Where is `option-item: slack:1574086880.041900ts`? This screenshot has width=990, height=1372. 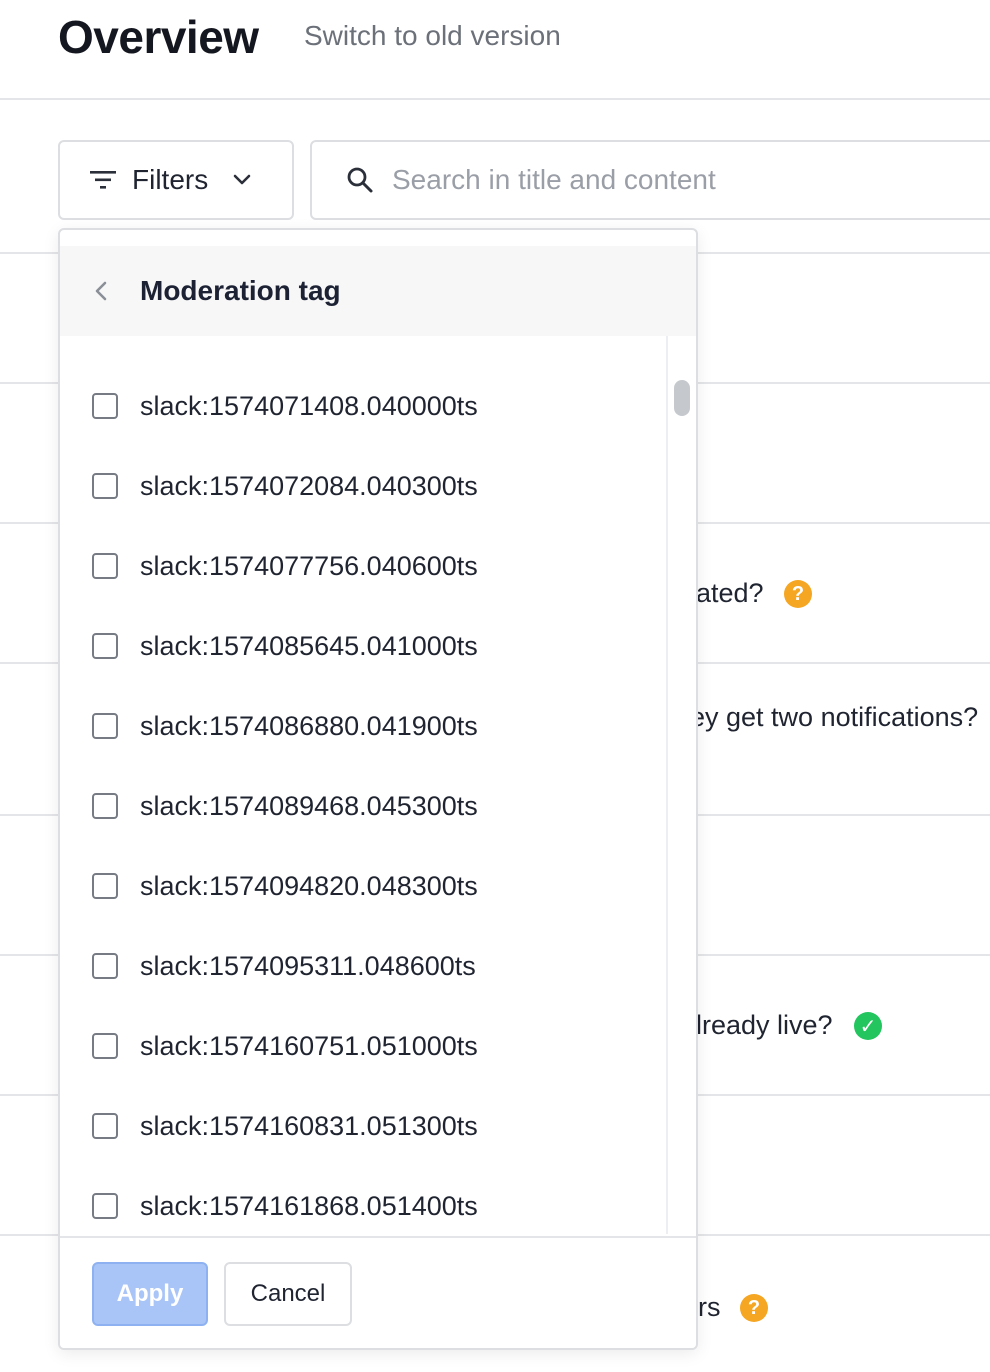 option-item: slack:1574086880.041900ts is located at coordinates (363, 726).